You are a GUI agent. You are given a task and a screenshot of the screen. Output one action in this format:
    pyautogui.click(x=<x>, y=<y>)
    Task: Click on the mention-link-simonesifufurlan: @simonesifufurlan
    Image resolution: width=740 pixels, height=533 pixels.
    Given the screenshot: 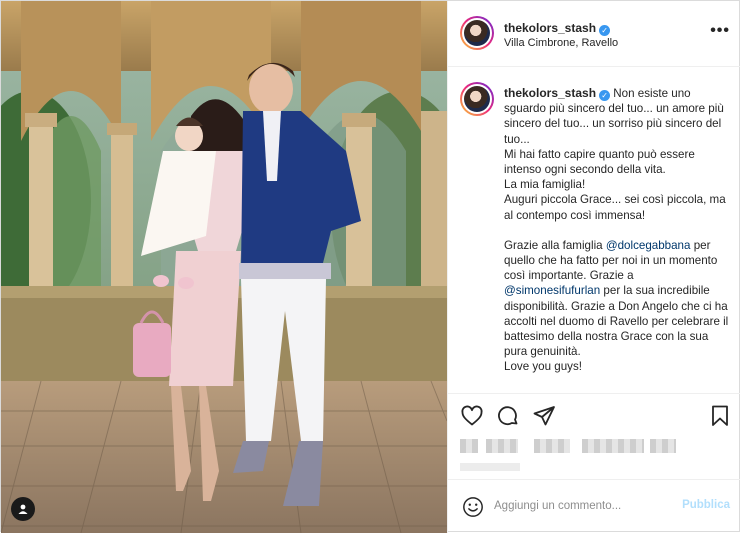 What is the action you would take?
    pyautogui.click(x=552, y=290)
    